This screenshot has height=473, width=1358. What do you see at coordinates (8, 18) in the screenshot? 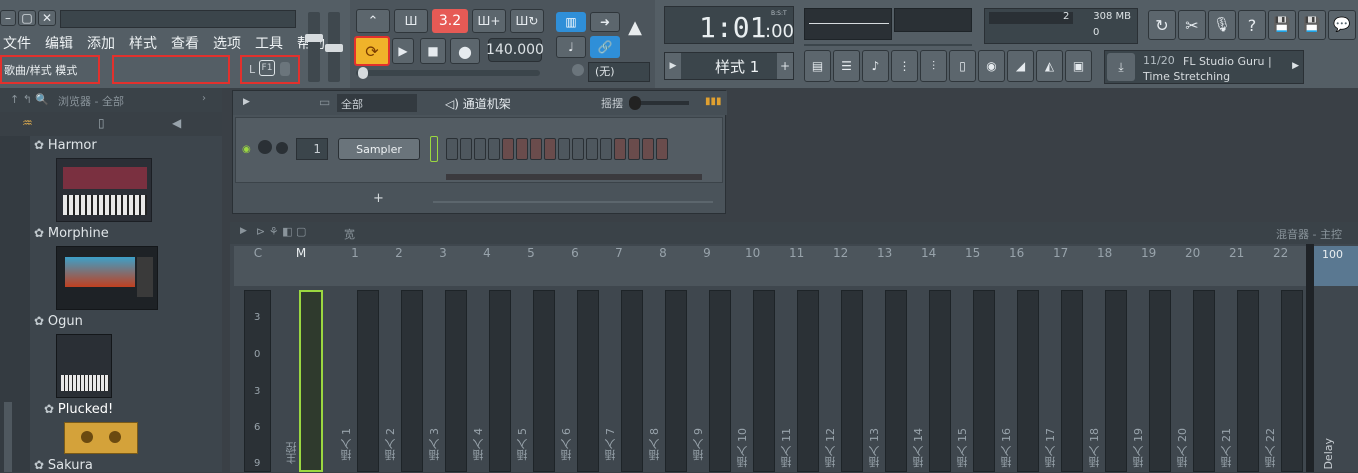
I see `minimize-button: –` at bounding box center [8, 18].